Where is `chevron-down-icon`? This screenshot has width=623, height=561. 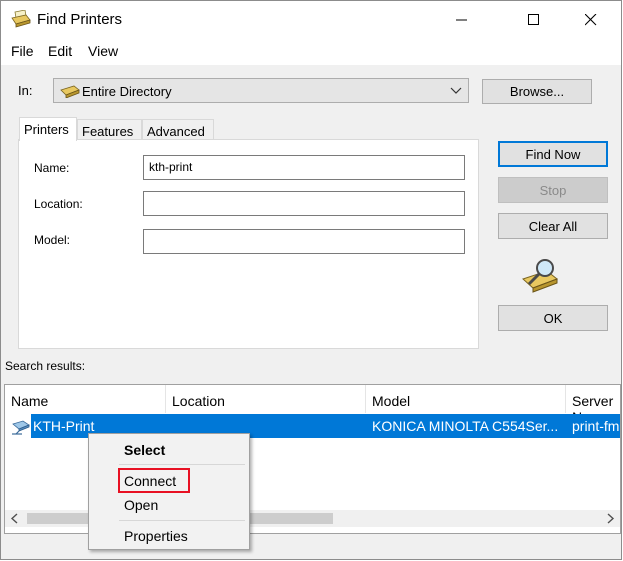 chevron-down-icon is located at coordinates (456, 90).